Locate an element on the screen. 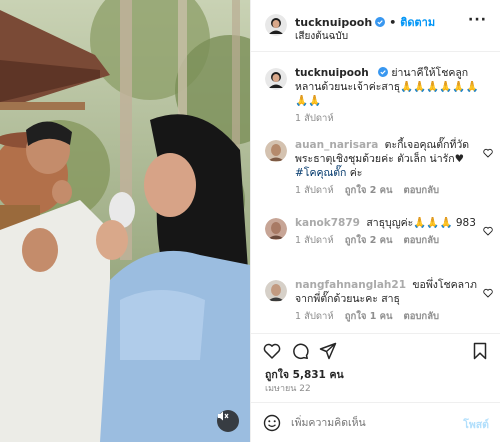 The image size is (500, 442). share-icon is located at coordinates (328, 351).